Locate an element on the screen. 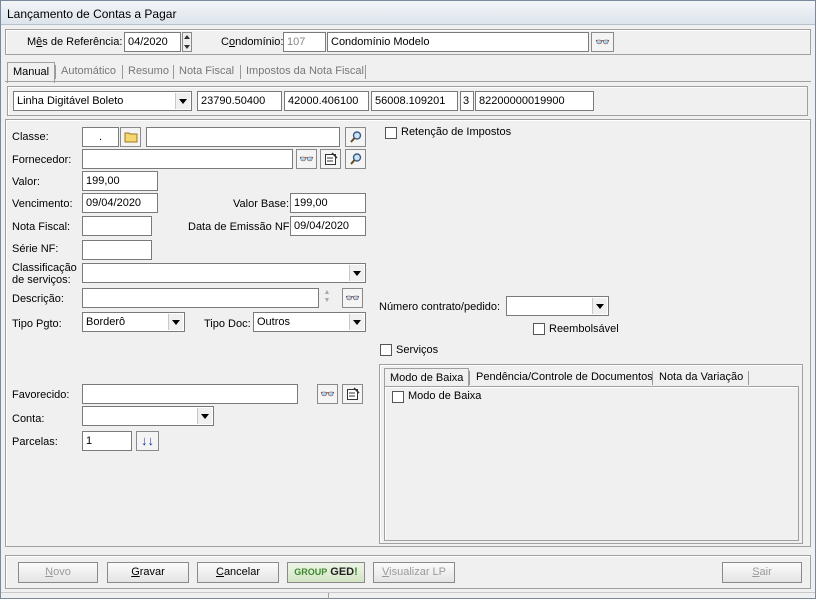 This screenshot has width=816, height=599. mes-referencia-label: Mês de Referência: is located at coordinates (75, 42).